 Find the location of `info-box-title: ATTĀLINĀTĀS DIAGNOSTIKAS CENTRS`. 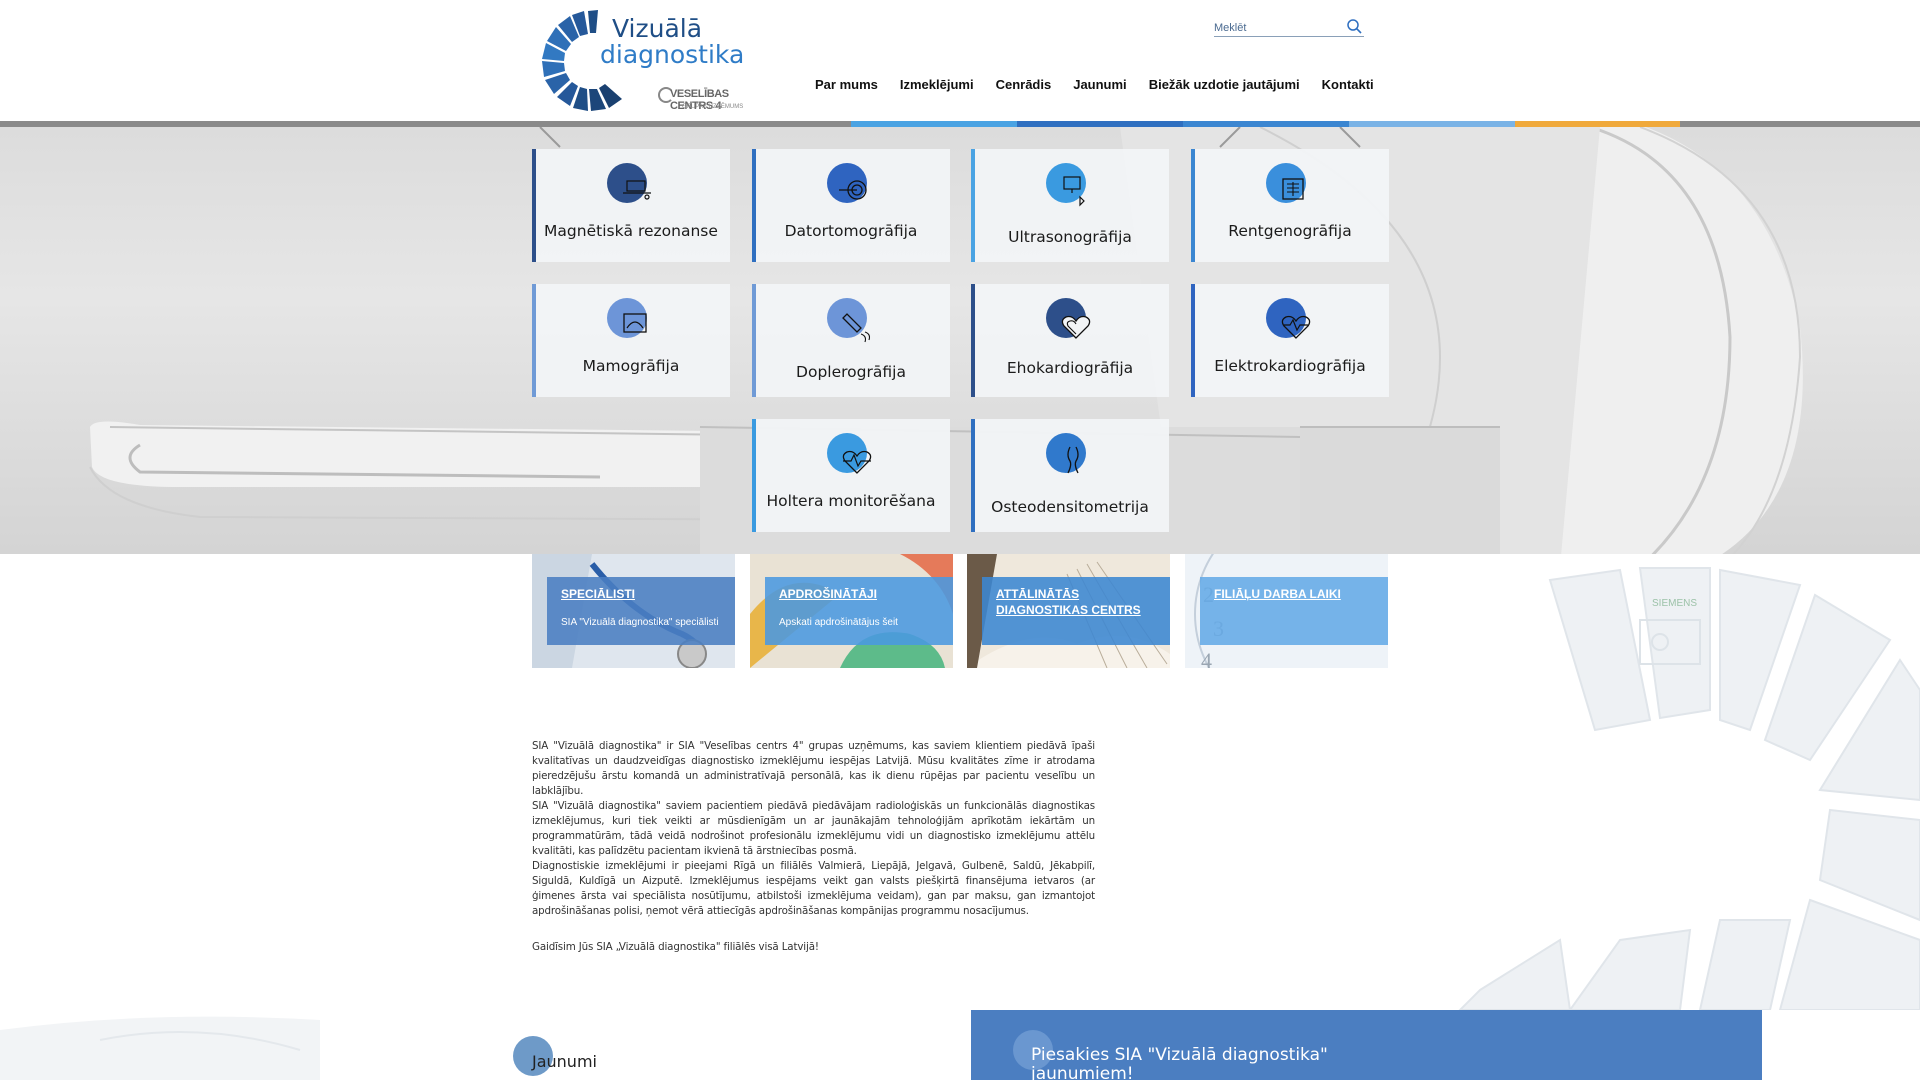

info-box-title: ATTĀLINĀTĀS DIAGNOSTIKAS CENTRS is located at coordinates (1079, 602).